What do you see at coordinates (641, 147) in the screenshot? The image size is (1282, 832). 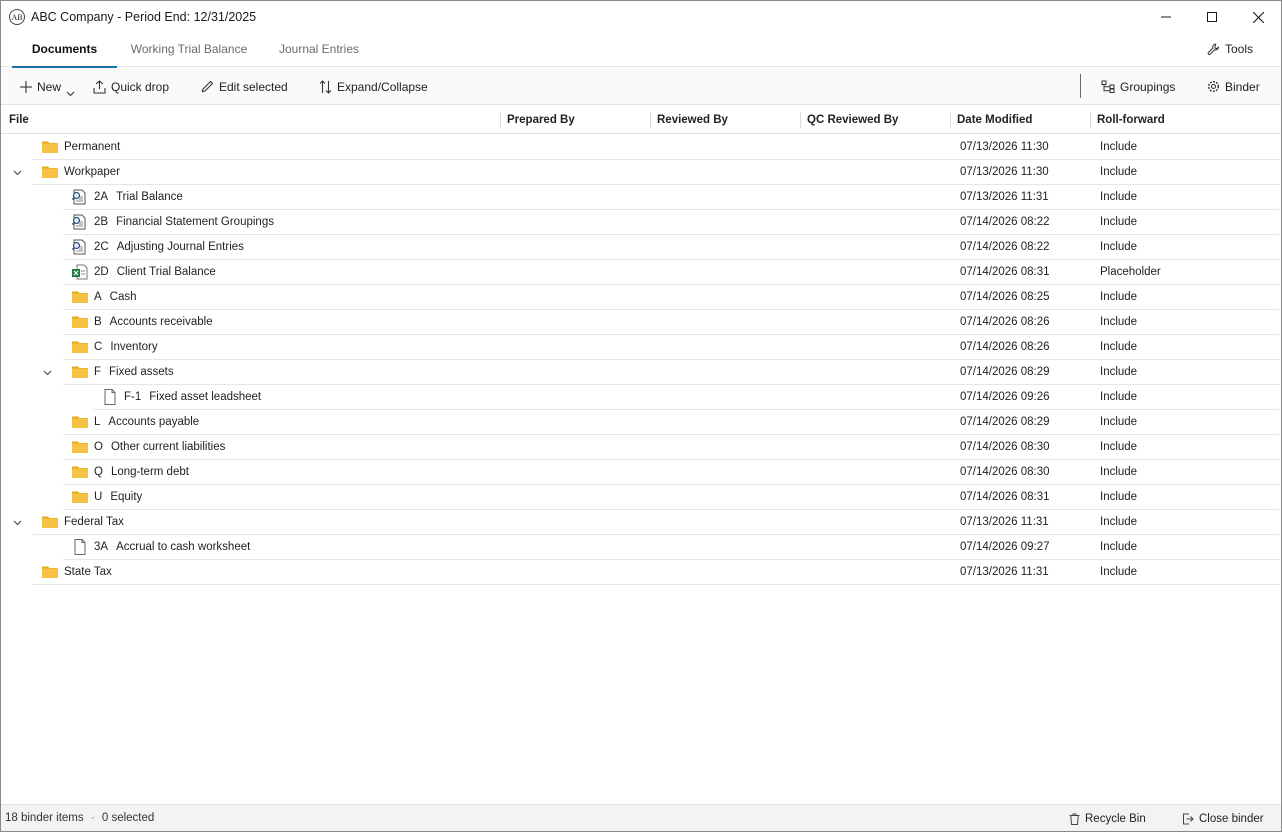 I see `table-row: Permanent 07/13/2026 11:30 Include` at bounding box center [641, 147].